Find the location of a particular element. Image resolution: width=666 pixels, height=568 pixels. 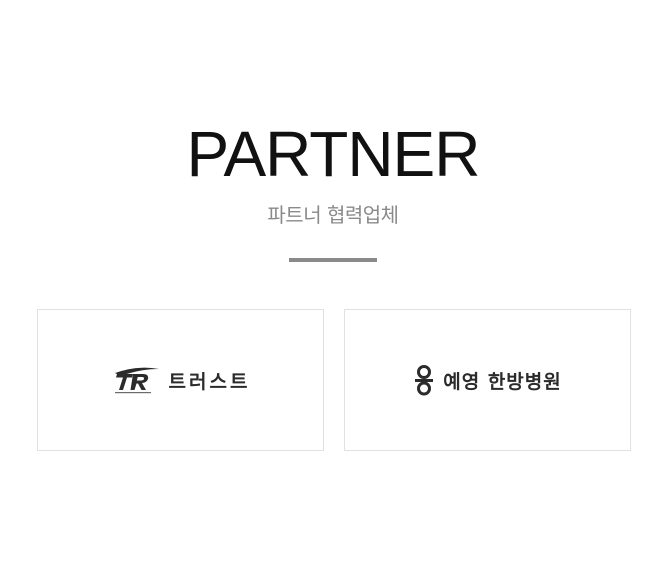

tr-logo-icon is located at coordinates (136, 380).